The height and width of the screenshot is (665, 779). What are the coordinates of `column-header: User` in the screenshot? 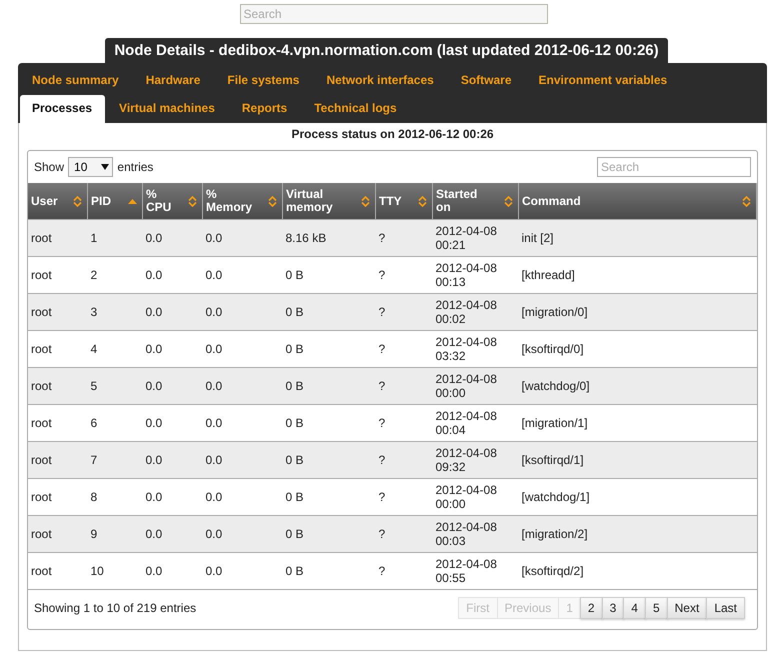 It's located at (58, 201).